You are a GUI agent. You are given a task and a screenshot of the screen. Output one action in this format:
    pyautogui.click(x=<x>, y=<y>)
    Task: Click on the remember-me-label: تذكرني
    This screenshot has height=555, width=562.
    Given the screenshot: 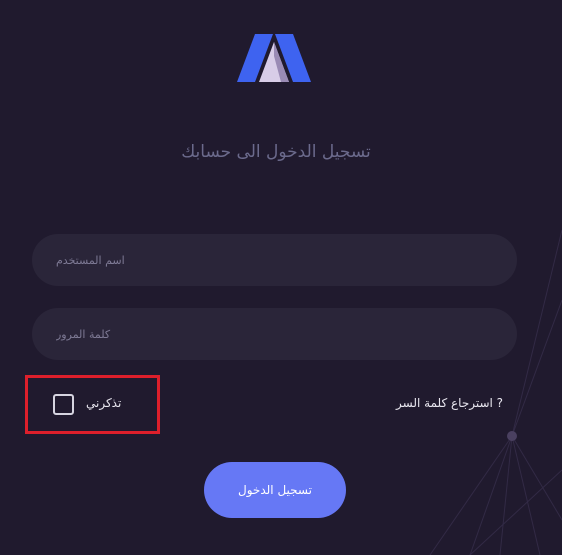 What is the action you would take?
    pyautogui.click(x=103, y=403)
    